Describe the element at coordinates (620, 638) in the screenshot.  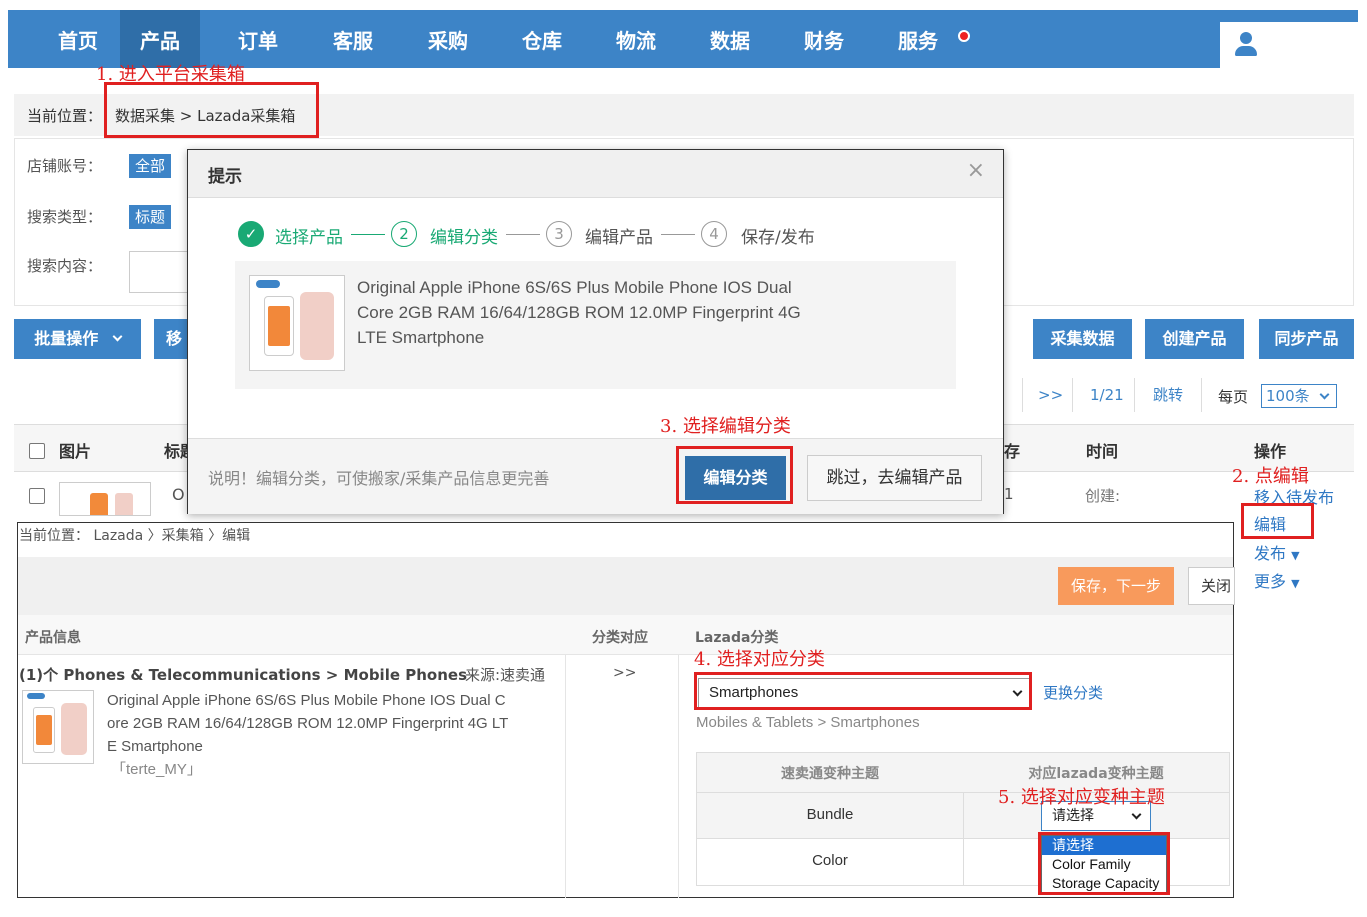
I see `col-mapping: 分类对应` at that location.